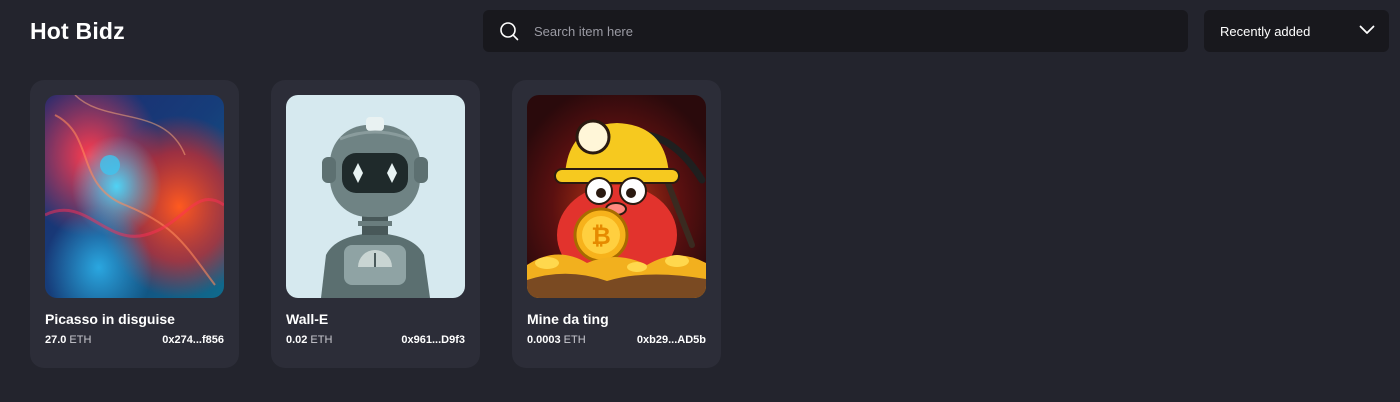  Describe the element at coordinates (544, 340) in the screenshot. I see `price-value: 0.0003` at that location.